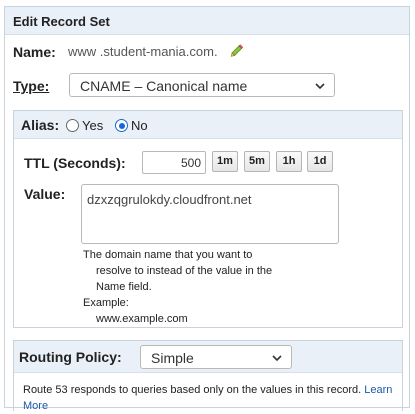 The image size is (415, 414). I want to click on routing-header: Routing Policy: Simple, so click(208, 357).